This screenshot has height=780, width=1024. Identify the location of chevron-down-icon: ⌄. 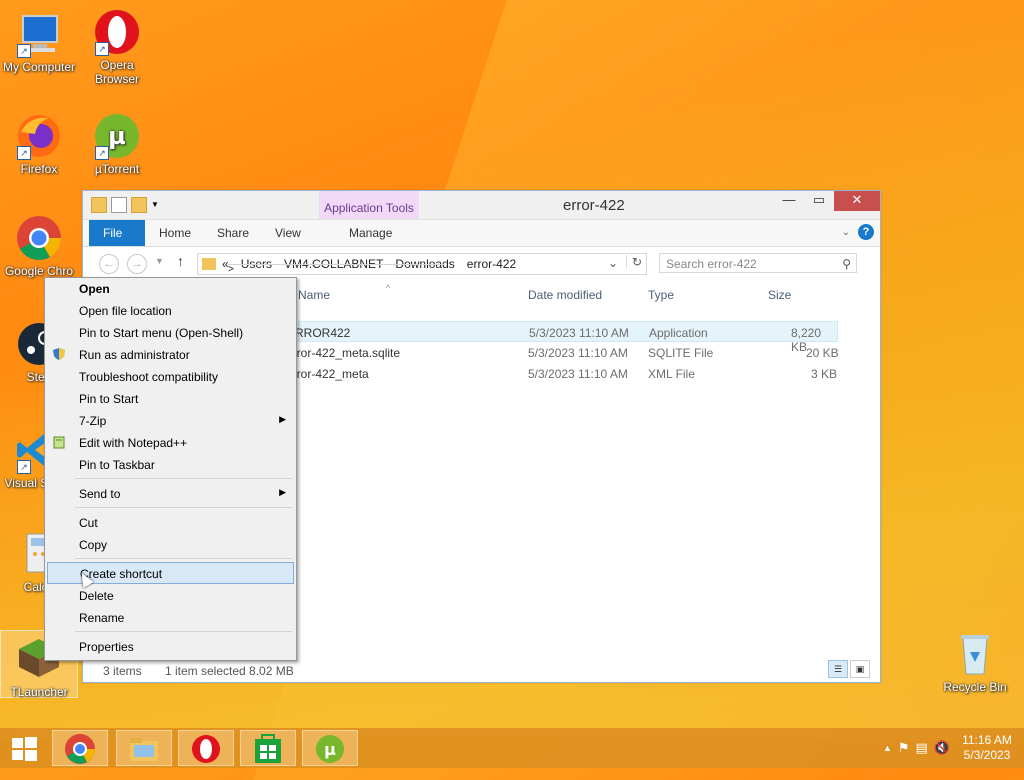
(846, 232).